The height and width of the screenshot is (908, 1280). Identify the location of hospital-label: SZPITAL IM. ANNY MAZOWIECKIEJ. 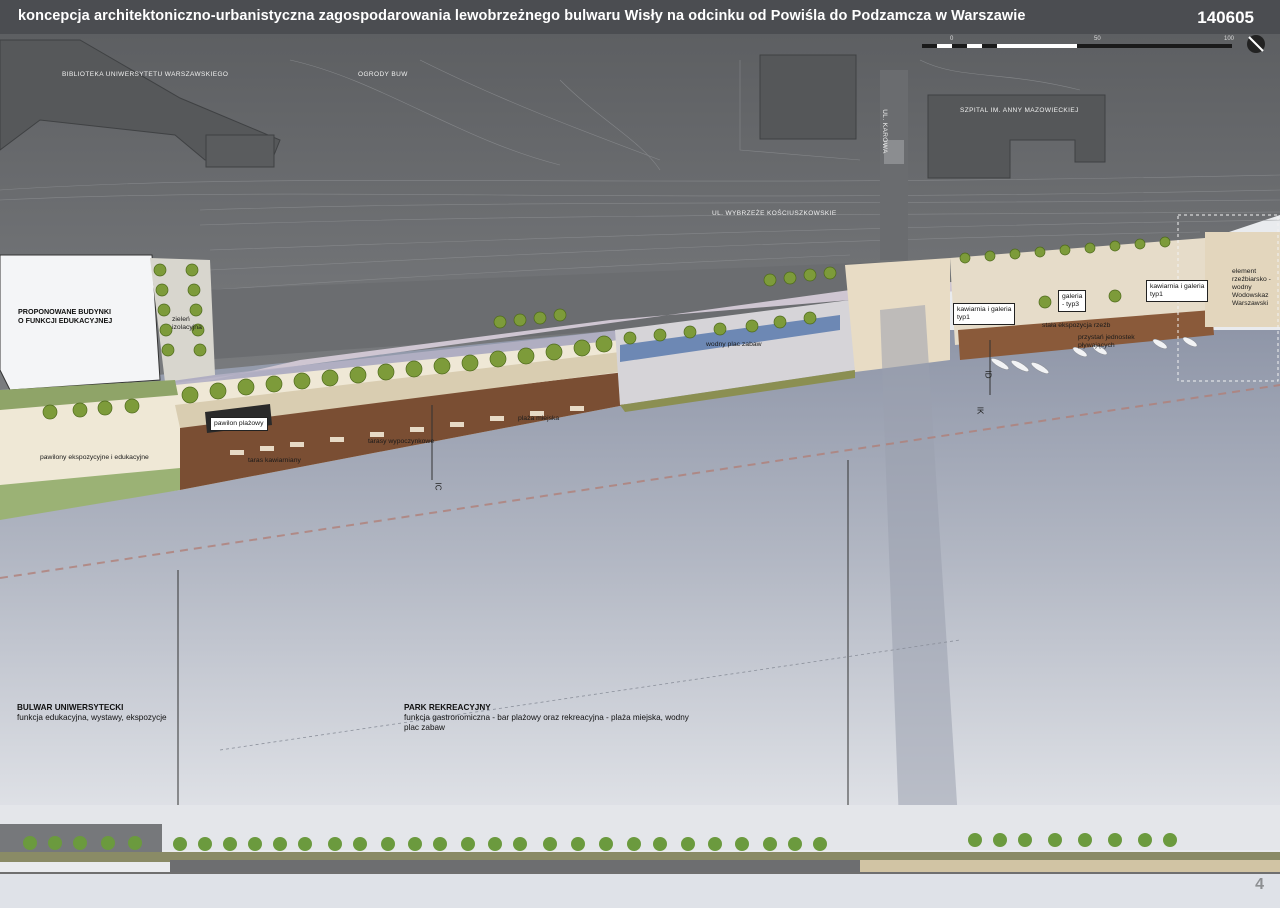
(1019, 110).